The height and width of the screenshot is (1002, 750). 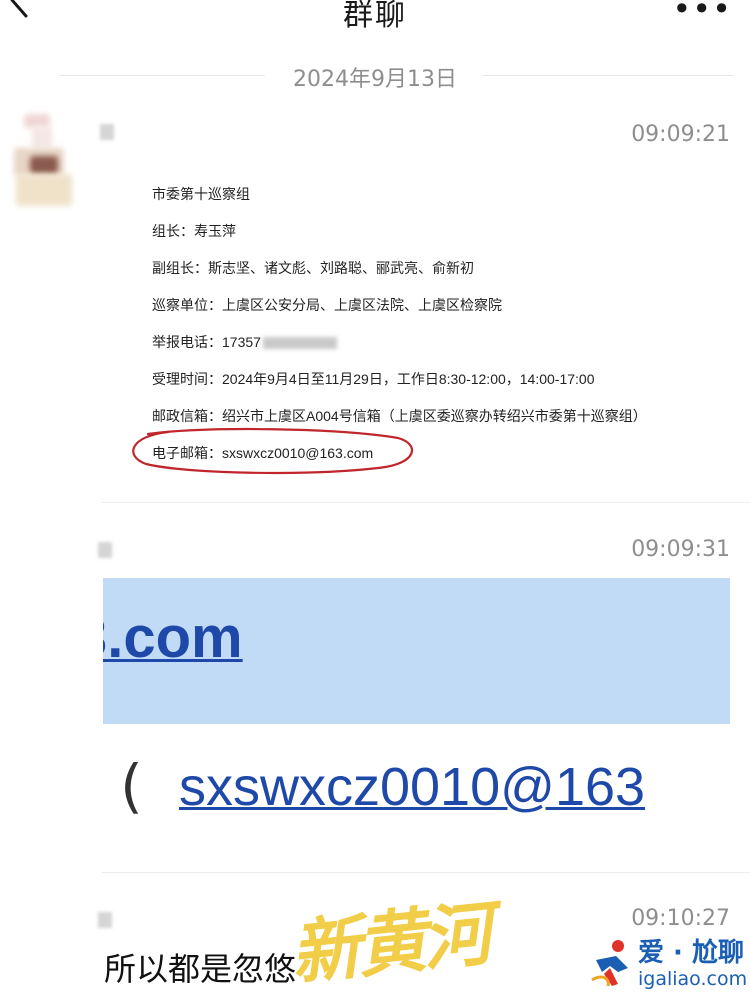 What do you see at coordinates (389, 943) in the screenshot?
I see `watermark-calligraphy: 新黄河` at bounding box center [389, 943].